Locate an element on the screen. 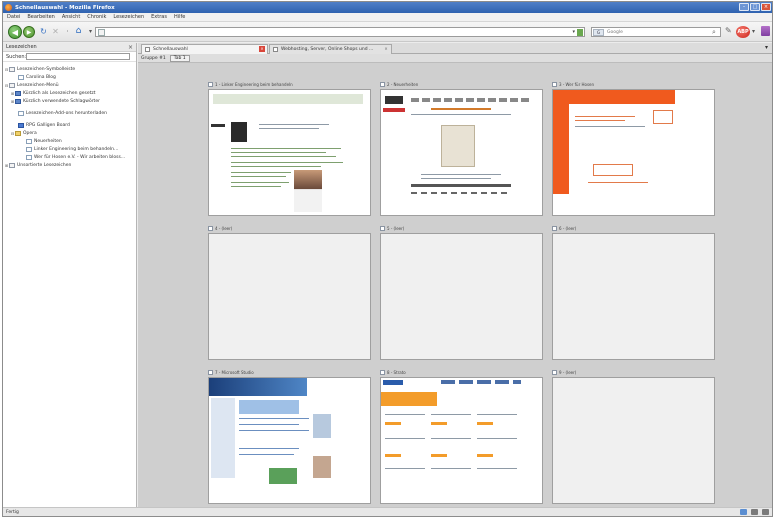 This screenshot has width=775, height=519. tree-item-label: Lesezeichen-Add-ons herunterladen is located at coordinates (67, 113).